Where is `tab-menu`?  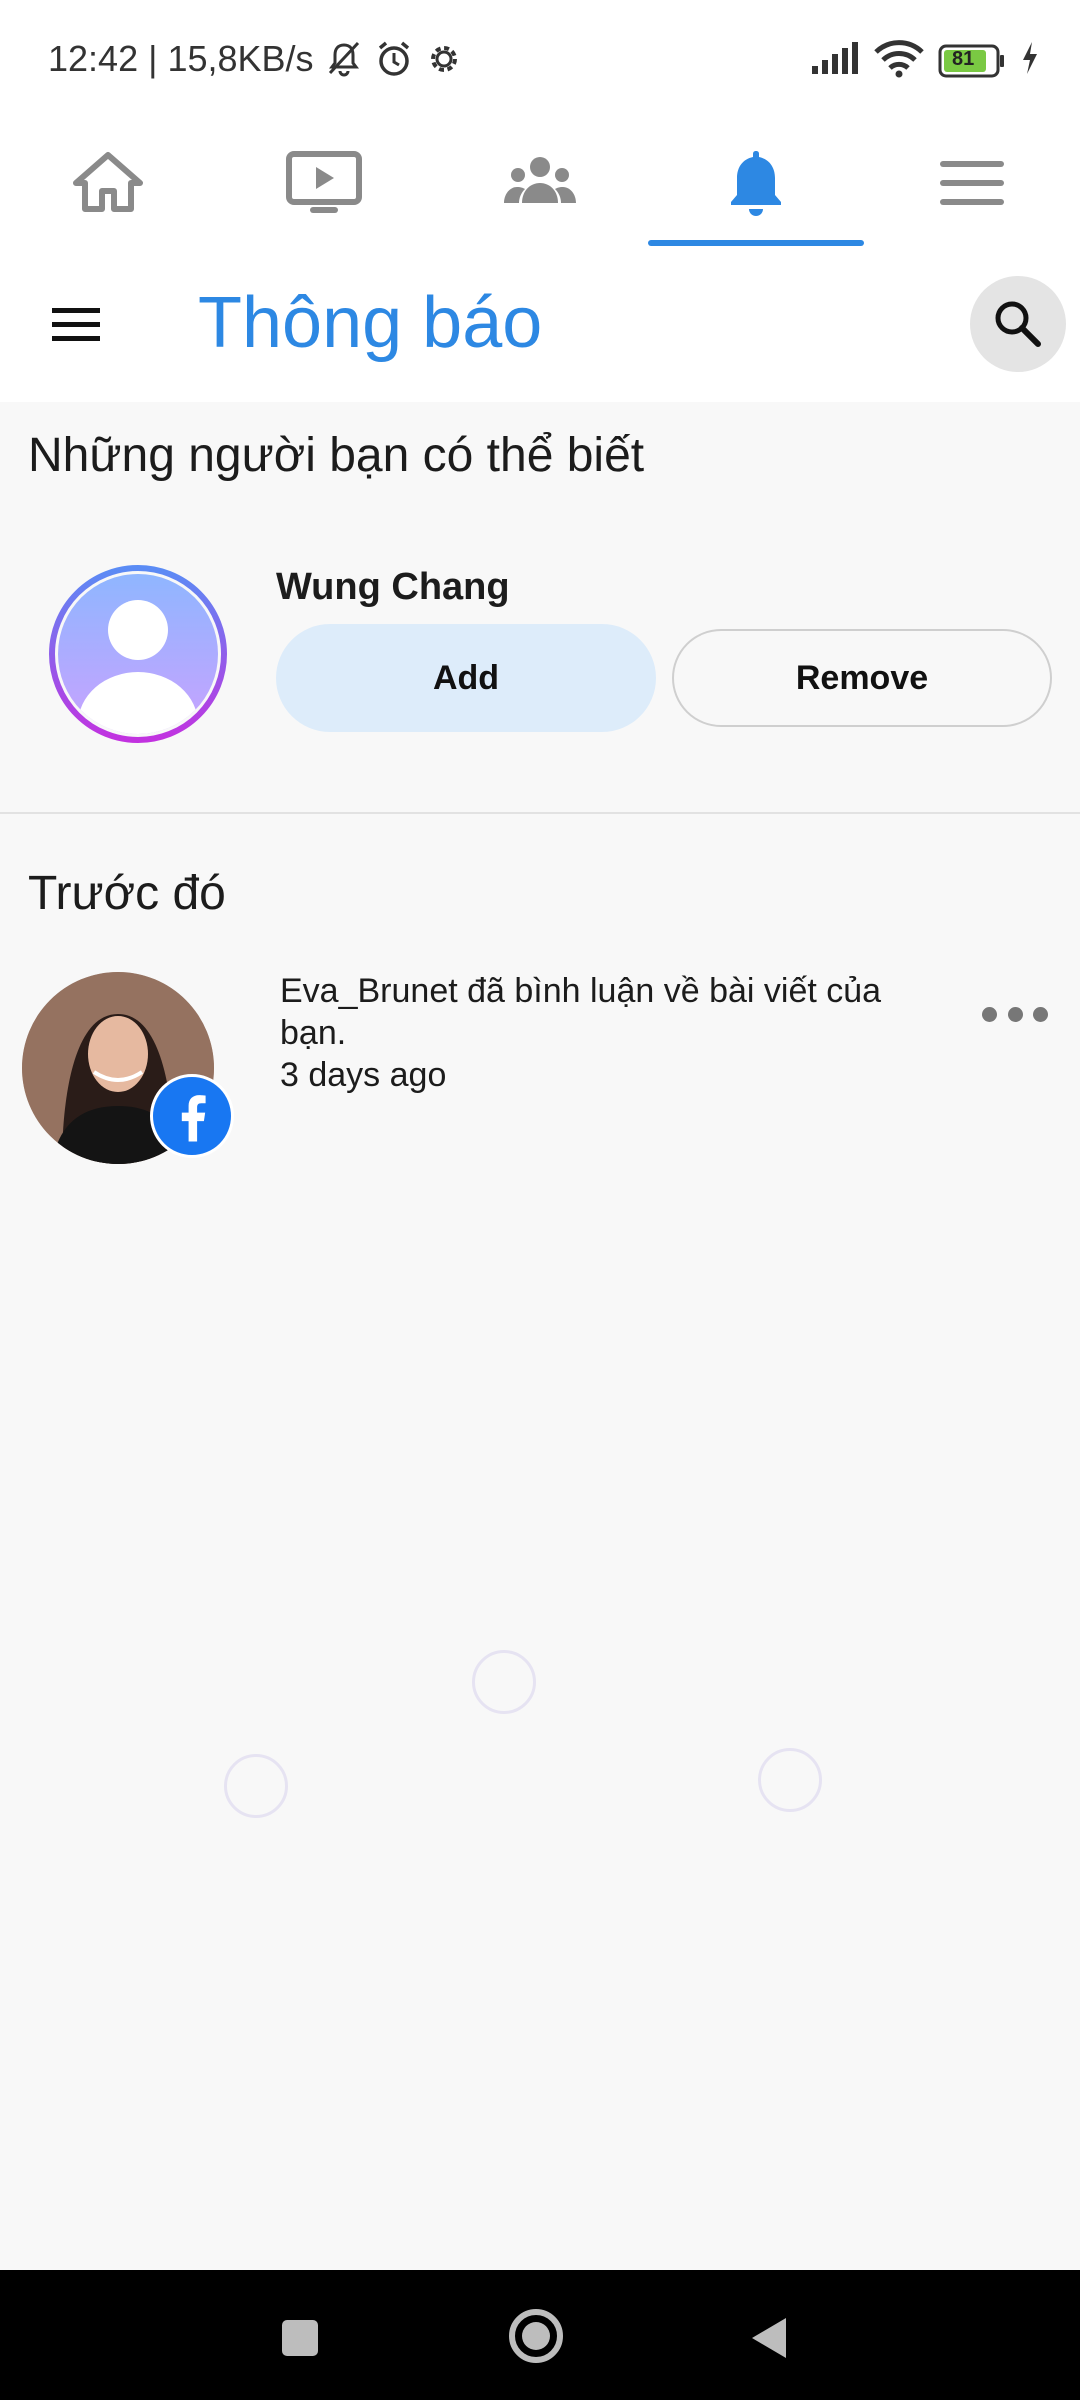 tab-menu is located at coordinates (972, 183).